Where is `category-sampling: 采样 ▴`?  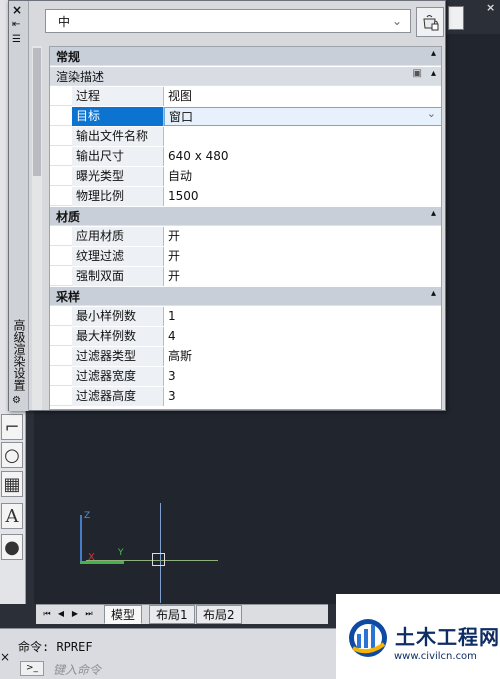 category-sampling: 采样 ▴ is located at coordinates (245, 296).